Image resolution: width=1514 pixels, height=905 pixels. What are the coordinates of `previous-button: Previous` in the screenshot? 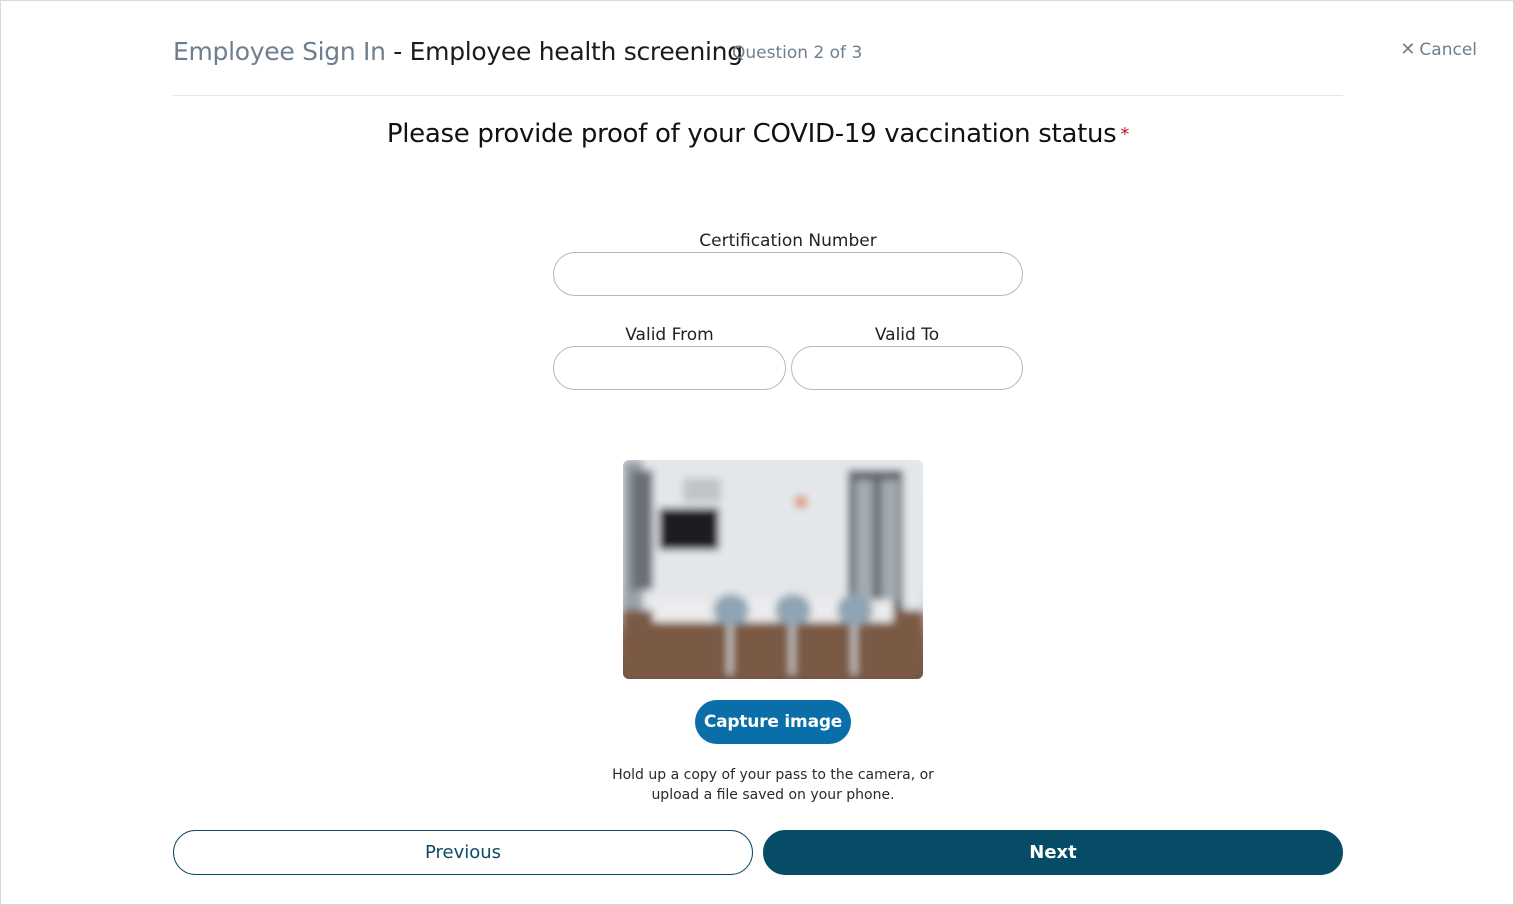 It's located at (463, 852).